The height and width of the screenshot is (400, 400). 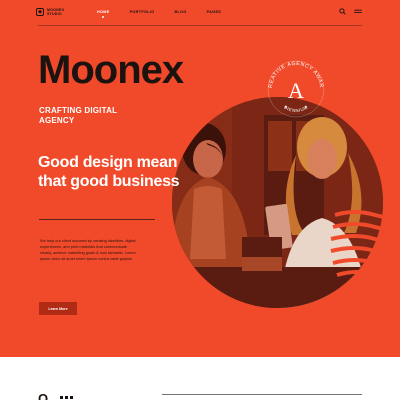 I want to click on menu-icon, so click(x=358, y=12).